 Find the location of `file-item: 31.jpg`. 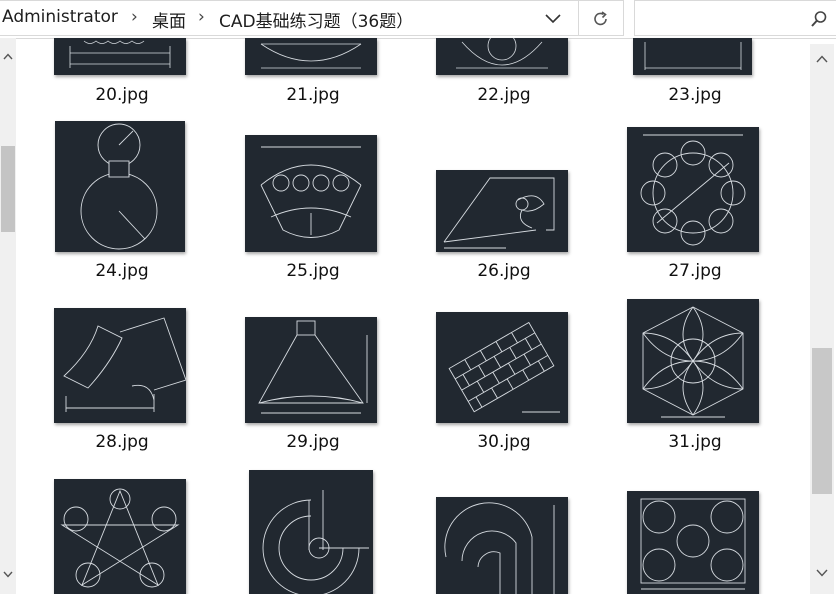

file-item: 31.jpg is located at coordinates (695, 378).